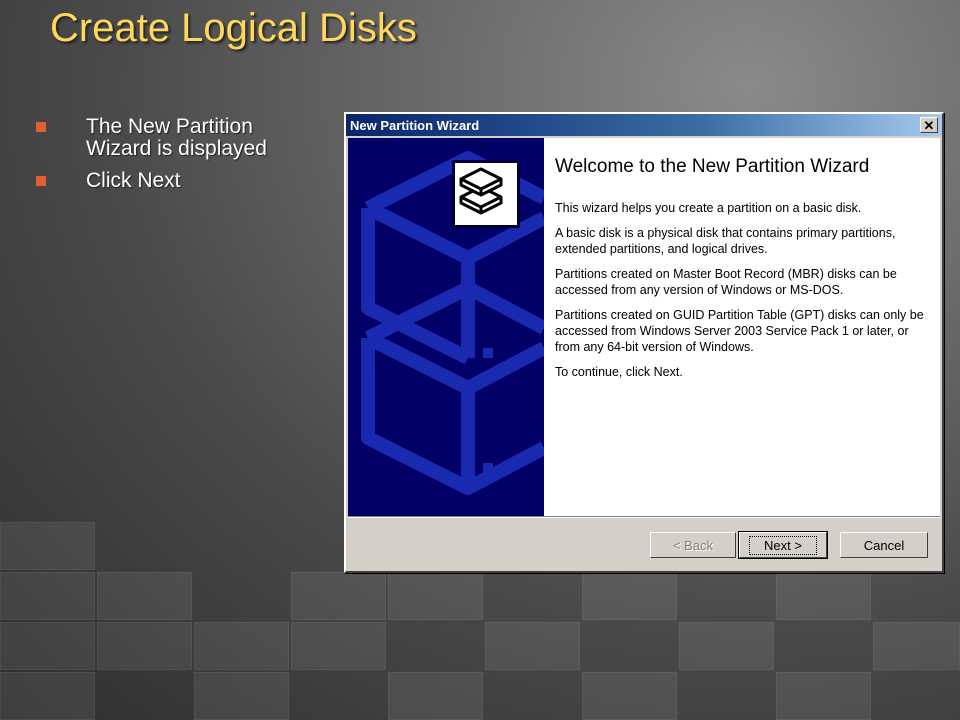  Describe the element at coordinates (133, 180) in the screenshot. I see `bullet-text: Click Next` at that location.